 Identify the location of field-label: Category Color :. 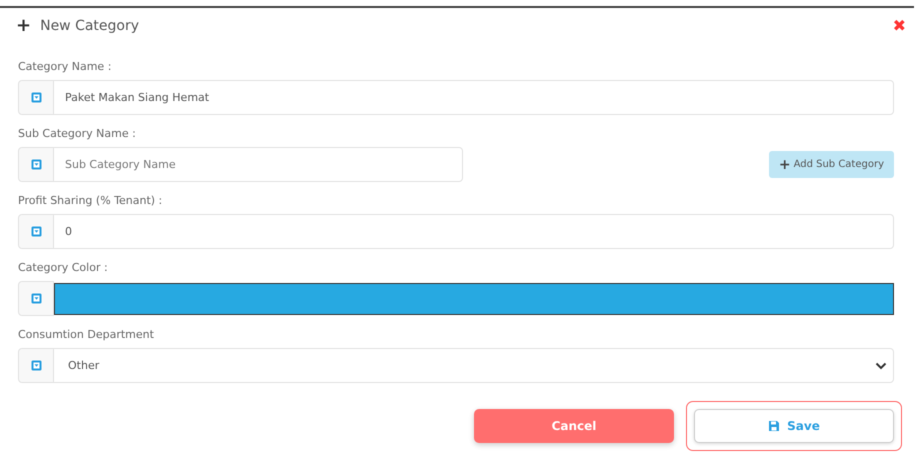
(63, 268).